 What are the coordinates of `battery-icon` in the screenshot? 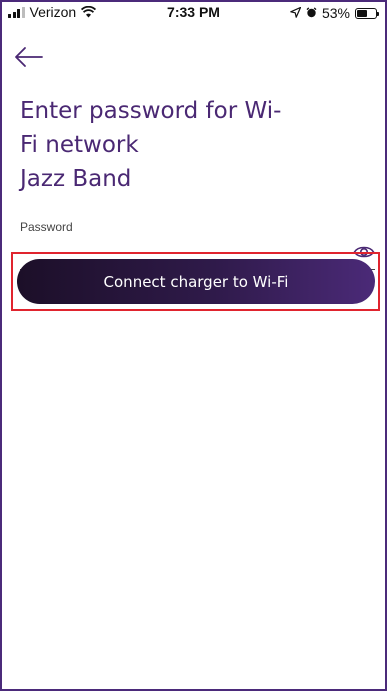 It's located at (367, 13).